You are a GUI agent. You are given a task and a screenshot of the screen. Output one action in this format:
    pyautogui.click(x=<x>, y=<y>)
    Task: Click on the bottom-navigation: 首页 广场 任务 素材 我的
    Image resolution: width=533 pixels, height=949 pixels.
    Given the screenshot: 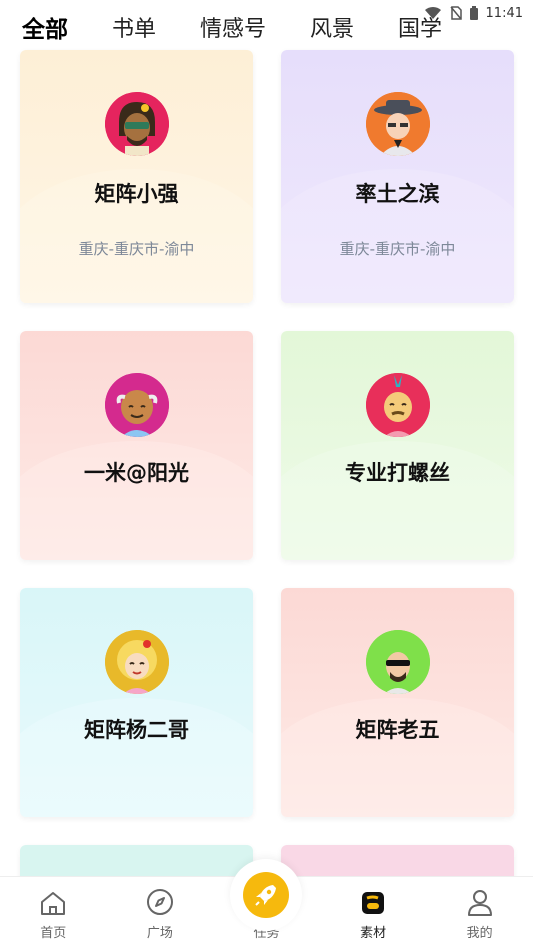 What is the action you would take?
    pyautogui.click(x=266, y=904)
    